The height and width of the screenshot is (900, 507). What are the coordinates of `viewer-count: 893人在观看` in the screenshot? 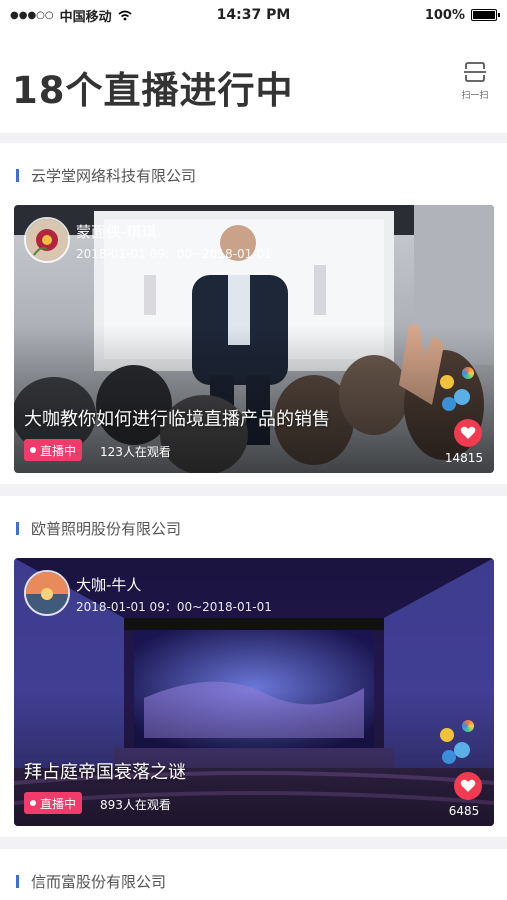 It's located at (135, 805).